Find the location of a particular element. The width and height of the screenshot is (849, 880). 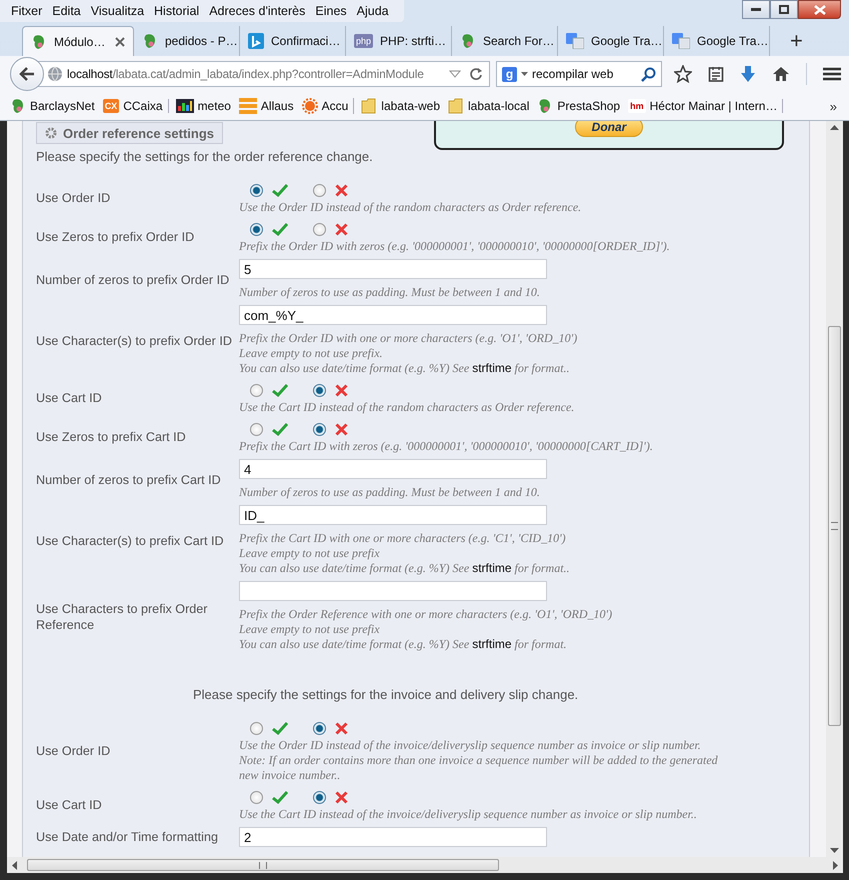

bookmark-item: labata-web is located at coordinates (400, 106).